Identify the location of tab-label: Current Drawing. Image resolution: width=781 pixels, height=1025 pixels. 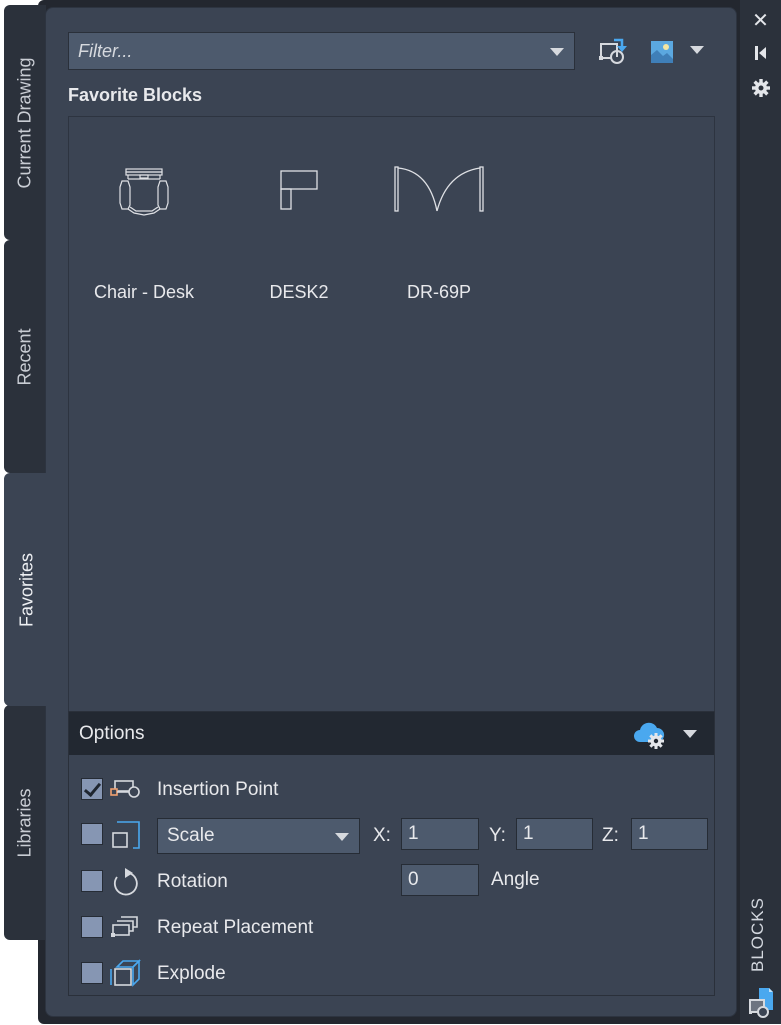
(24, 122).